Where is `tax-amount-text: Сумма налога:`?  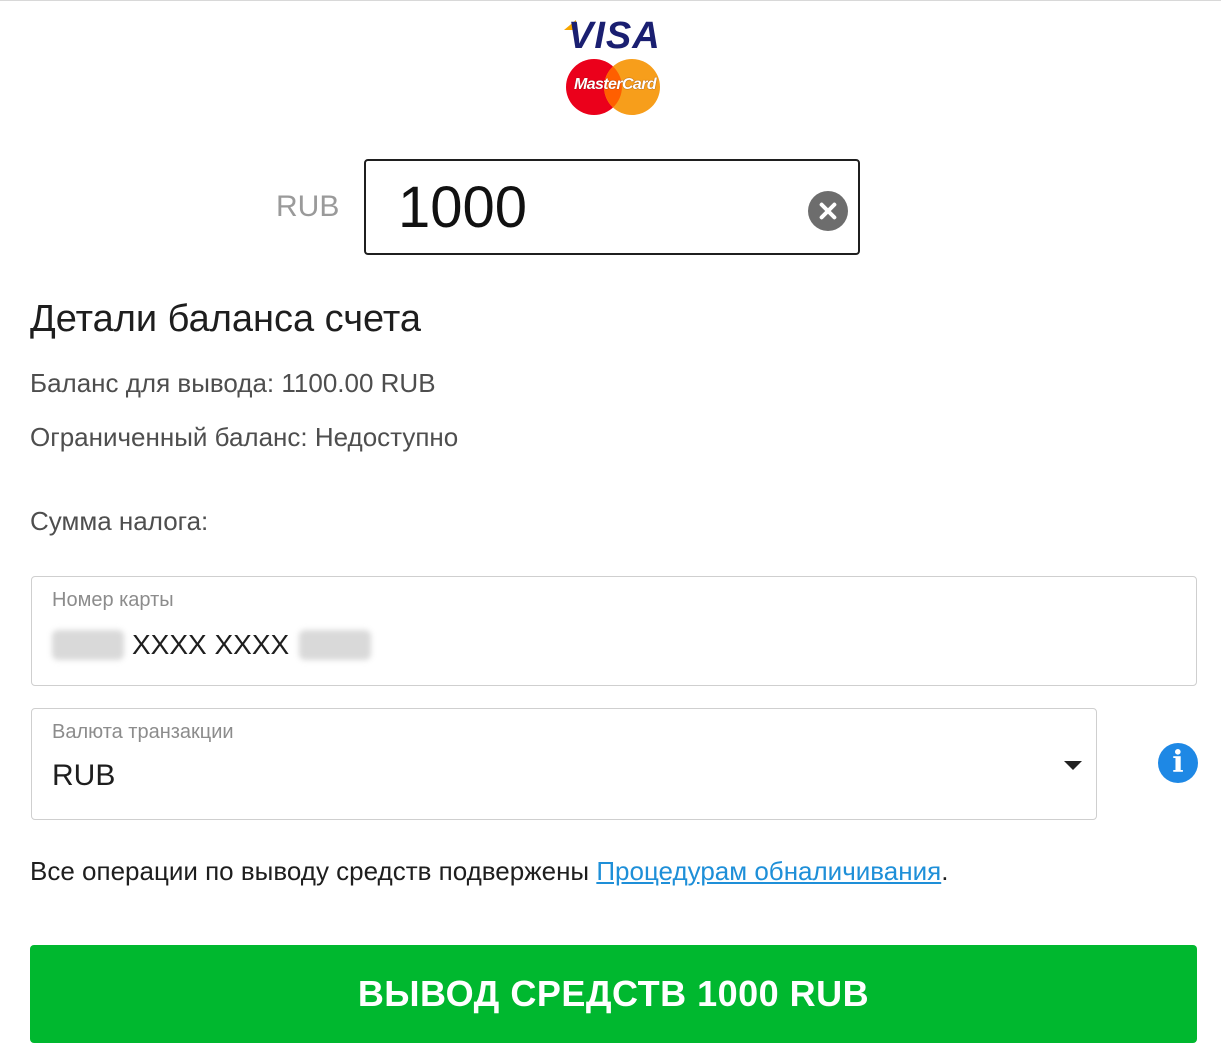 tax-amount-text: Сумма налога: is located at coordinates (119, 521).